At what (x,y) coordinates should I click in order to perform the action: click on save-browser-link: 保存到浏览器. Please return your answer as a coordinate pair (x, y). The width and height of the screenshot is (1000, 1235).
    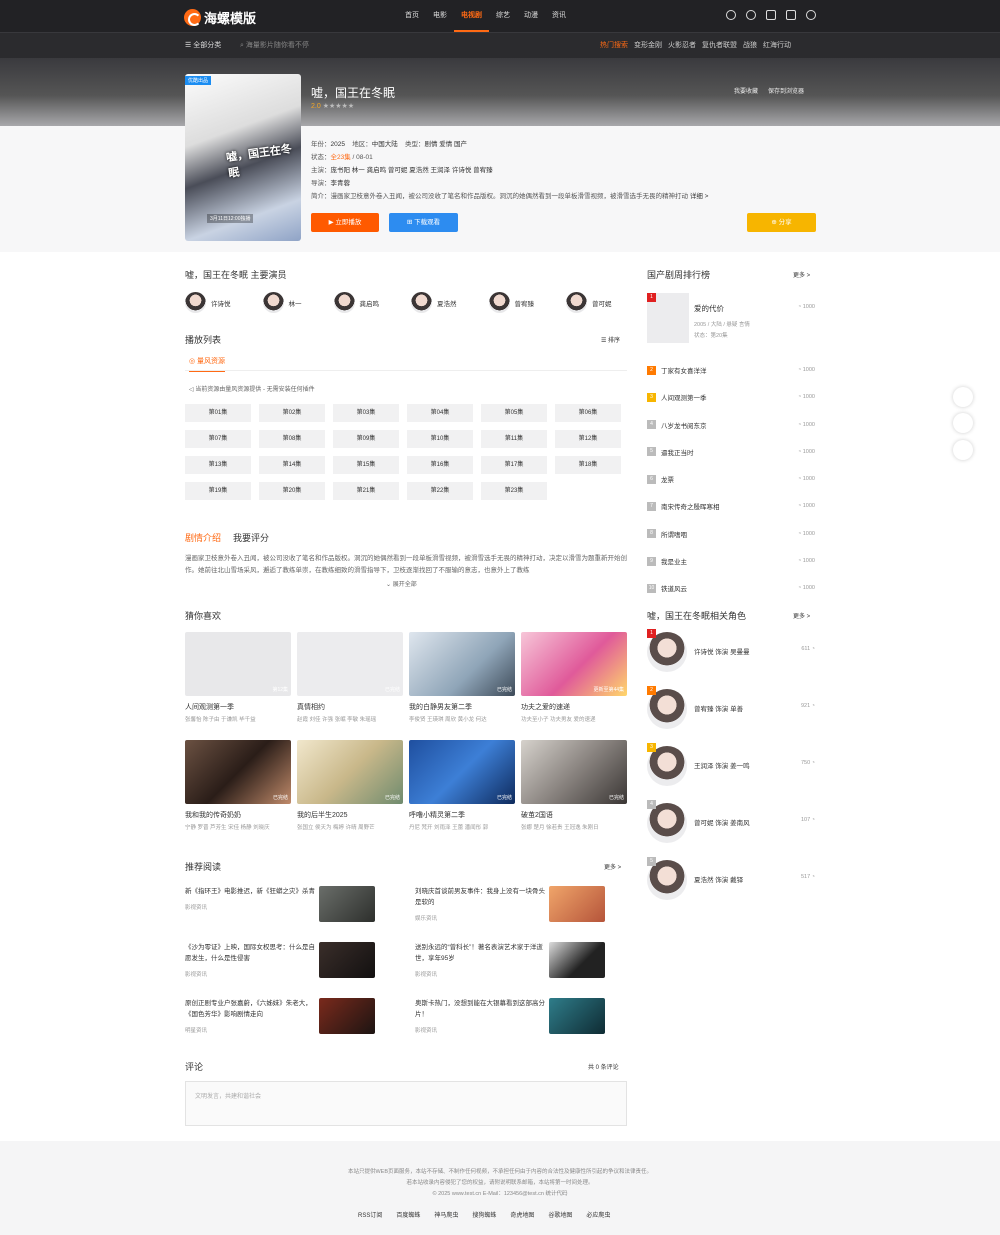
    Looking at the image, I should click on (786, 90).